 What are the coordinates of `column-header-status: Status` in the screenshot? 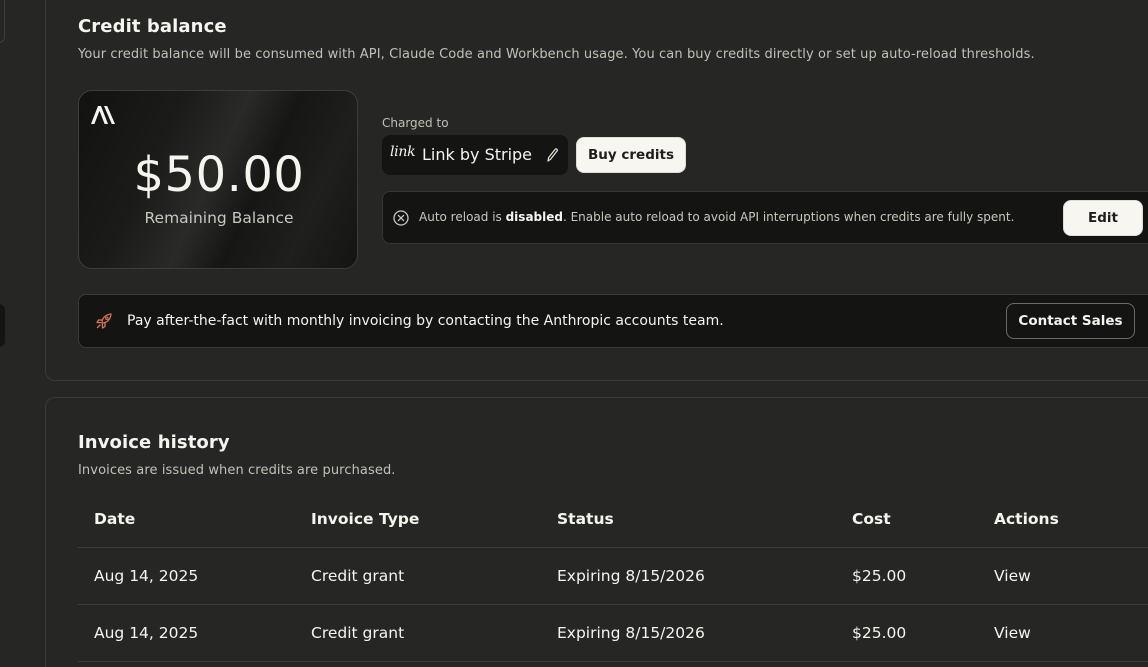 It's located at (585, 519).